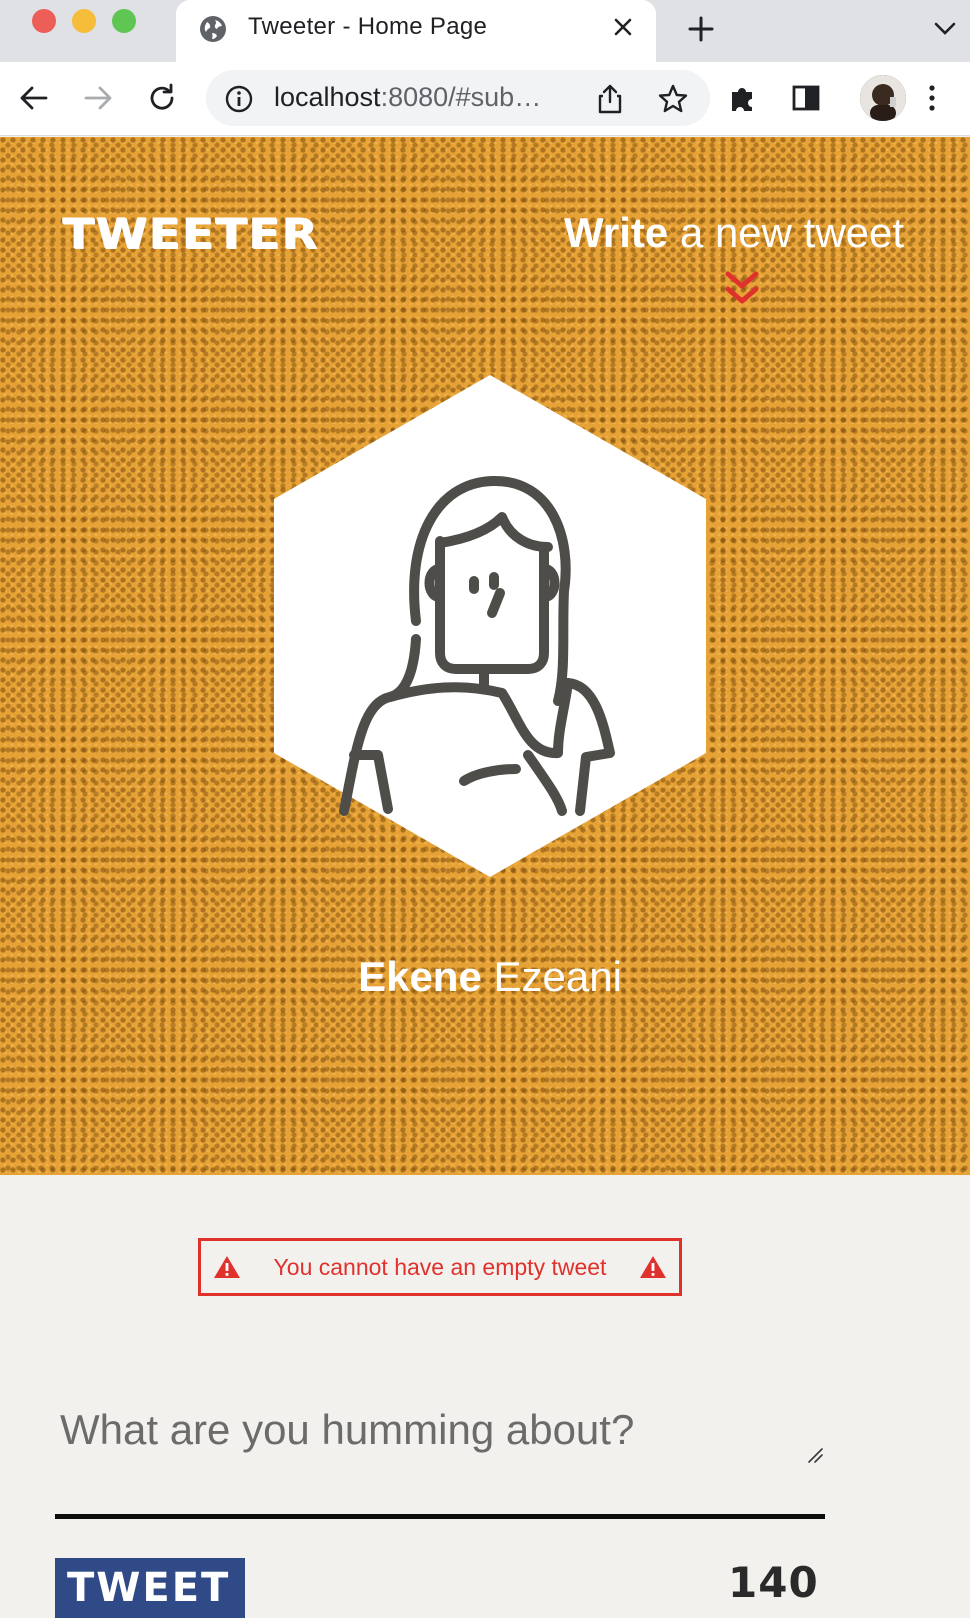 This screenshot has width=970, height=1618. I want to click on avatar-photo-icon, so click(883, 98).